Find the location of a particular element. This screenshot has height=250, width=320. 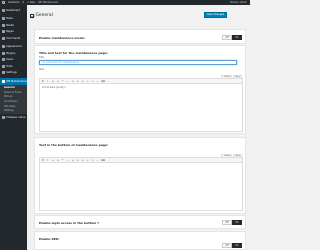

adminbar-maintenance: WP Maintenance is located at coordinates (48, 2).